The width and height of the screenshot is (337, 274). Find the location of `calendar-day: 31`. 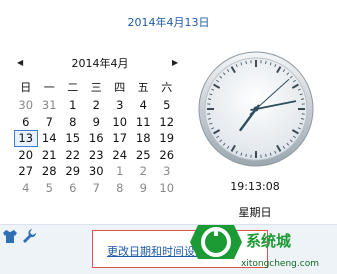

calendar-day: 31 is located at coordinates (50, 105).